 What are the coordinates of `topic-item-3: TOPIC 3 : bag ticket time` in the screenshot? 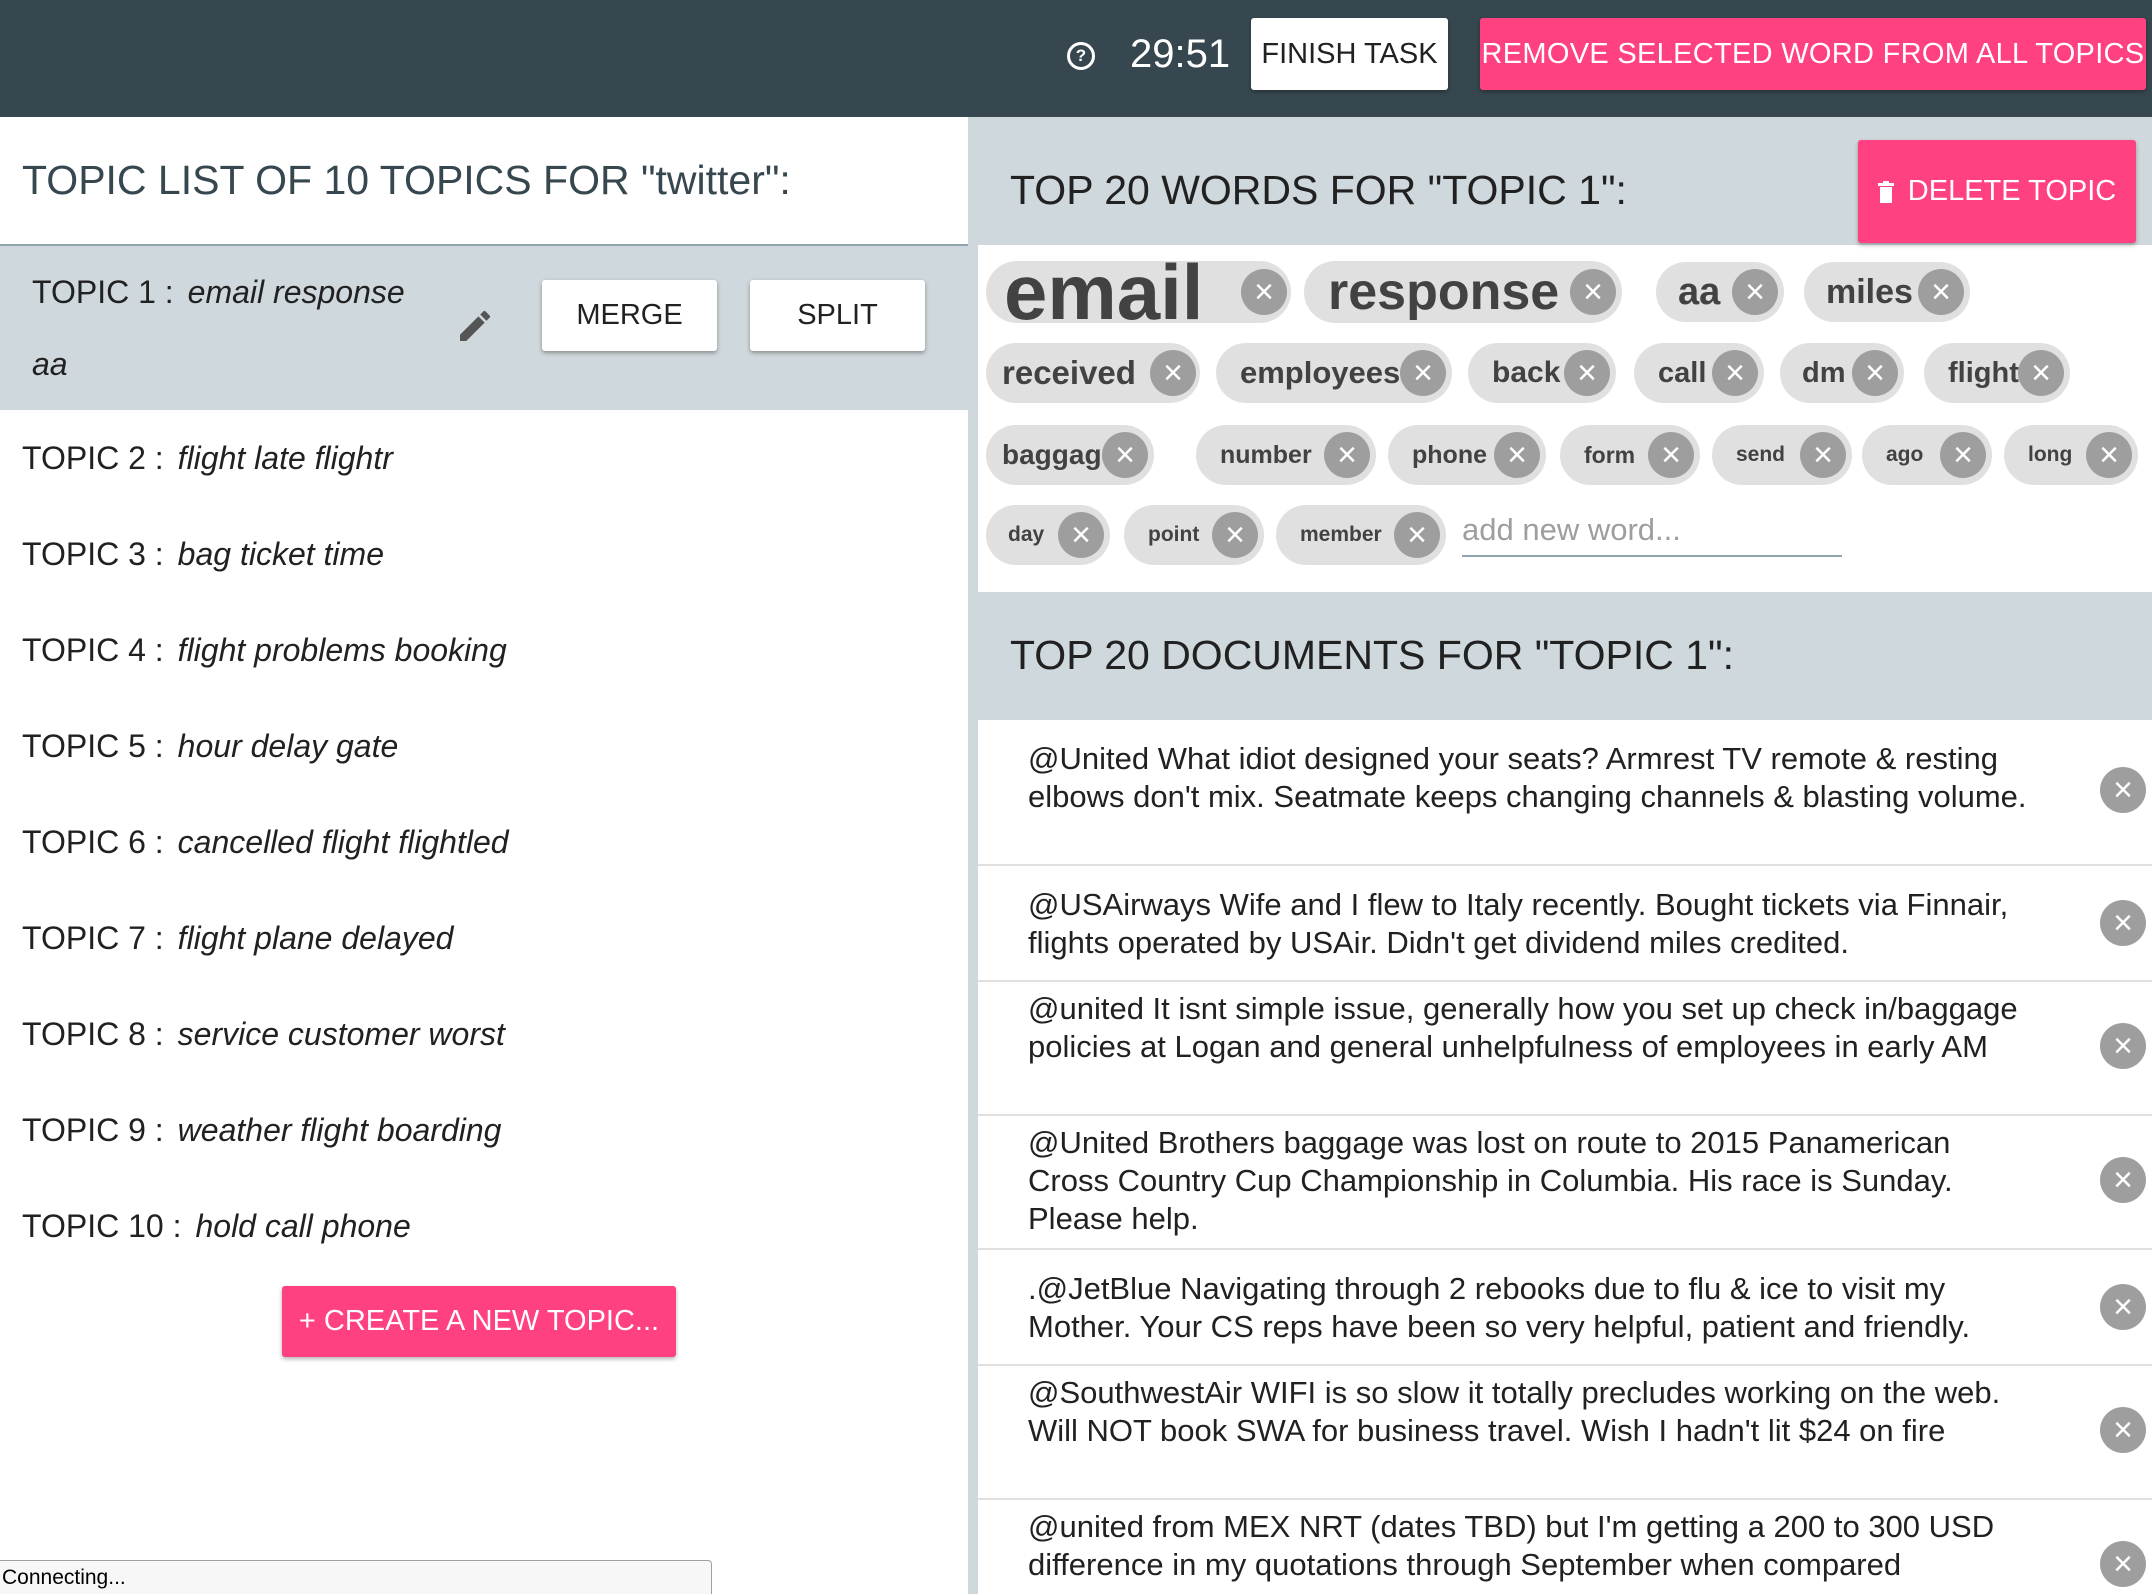 It's located at (203, 554).